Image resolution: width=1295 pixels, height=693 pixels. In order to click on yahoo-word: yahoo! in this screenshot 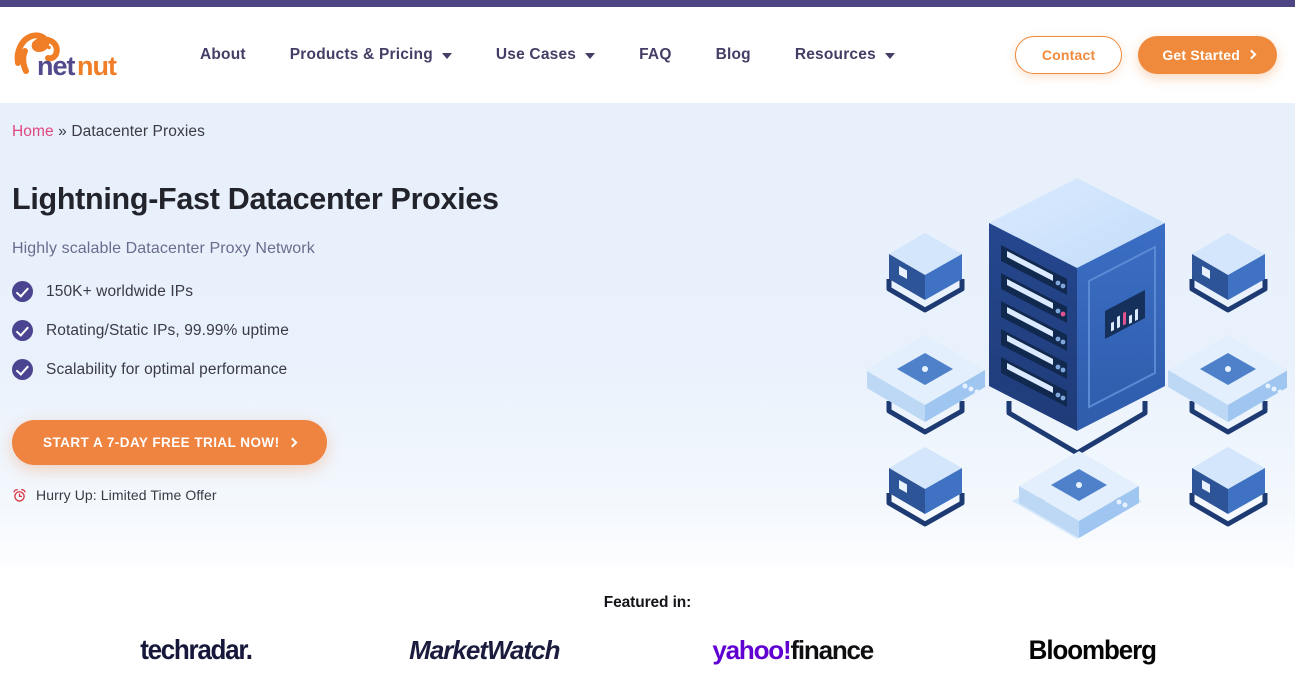, I will do `click(751, 649)`.